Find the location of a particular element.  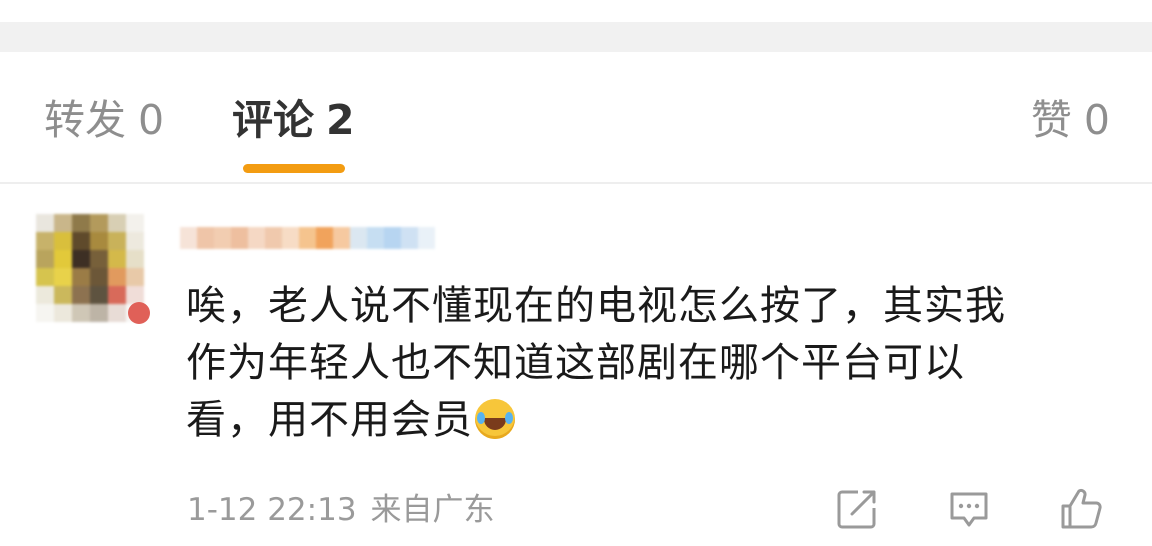

username is located at coordinates (320, 238).